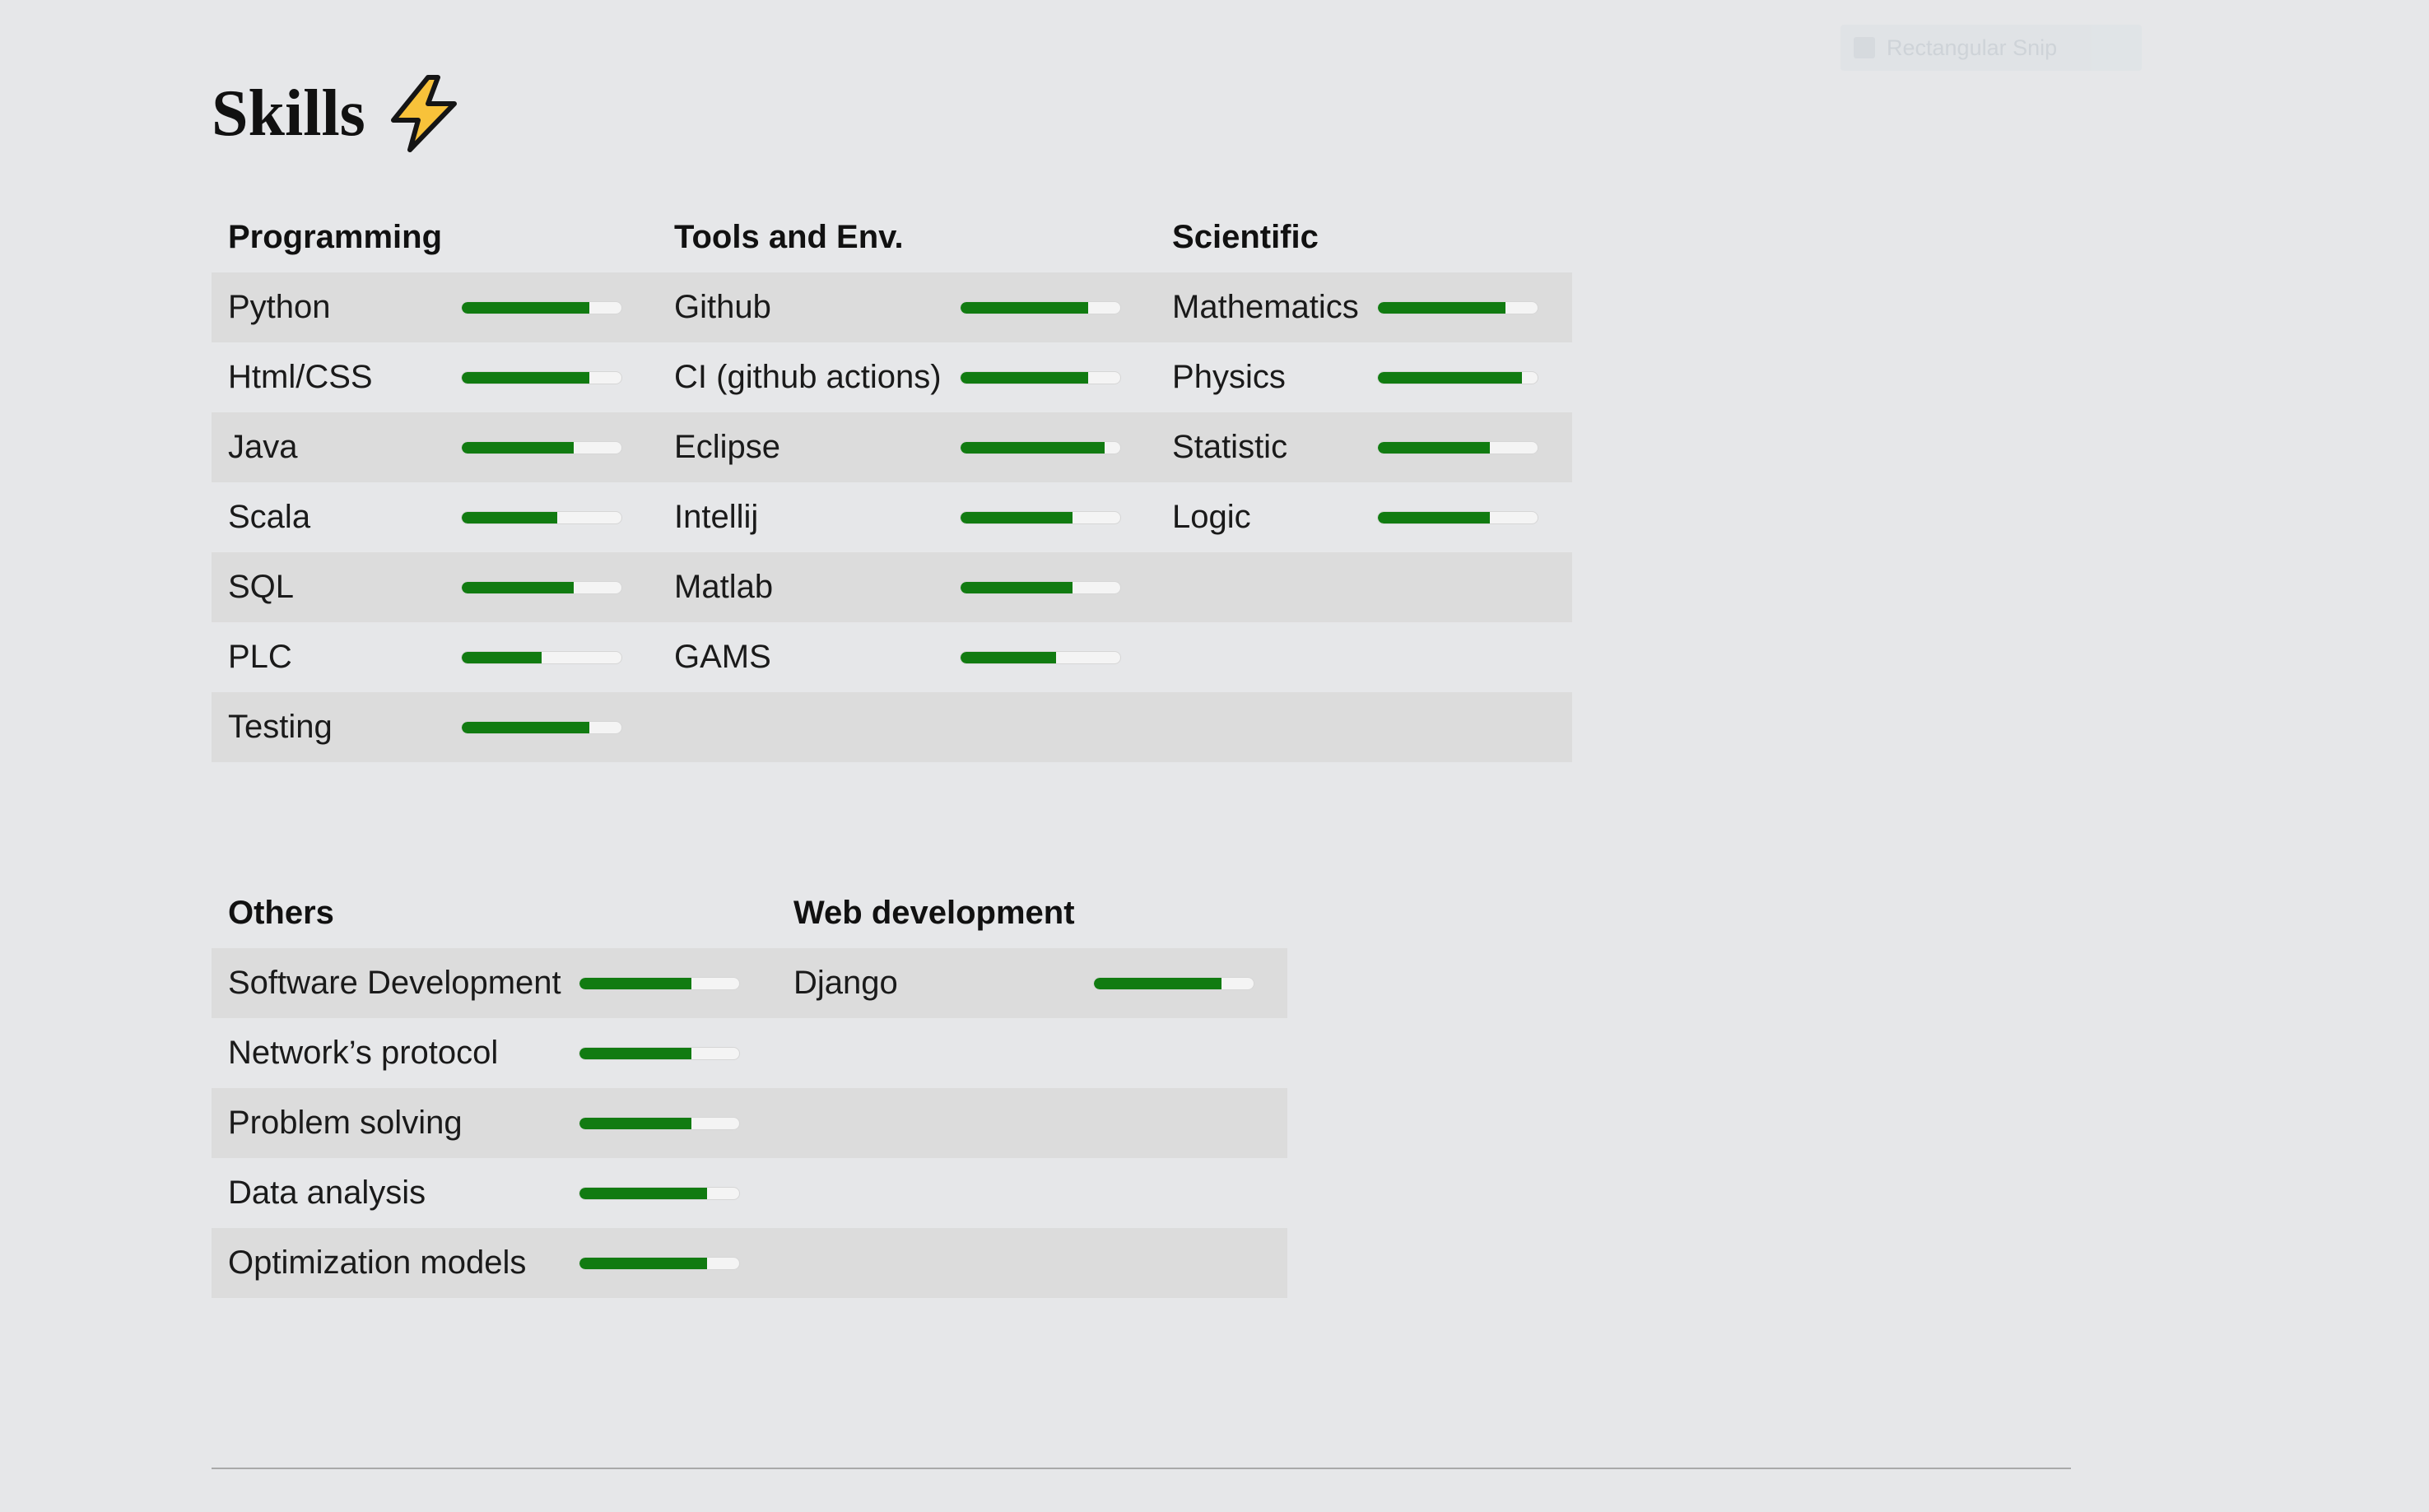 The height and width of the screenshot is (1512, 2429). I want to click on group-title-programming: Programming, so click(335, 237).